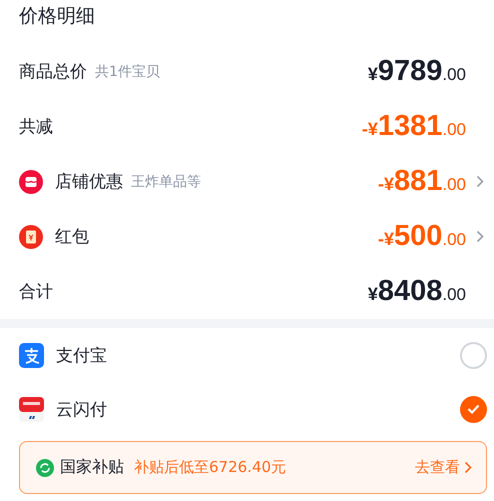  What do you see at coordinates (81, 409) in the screenshot?
I see `payment-label: 云闪付` at bounding box center [81, 409].